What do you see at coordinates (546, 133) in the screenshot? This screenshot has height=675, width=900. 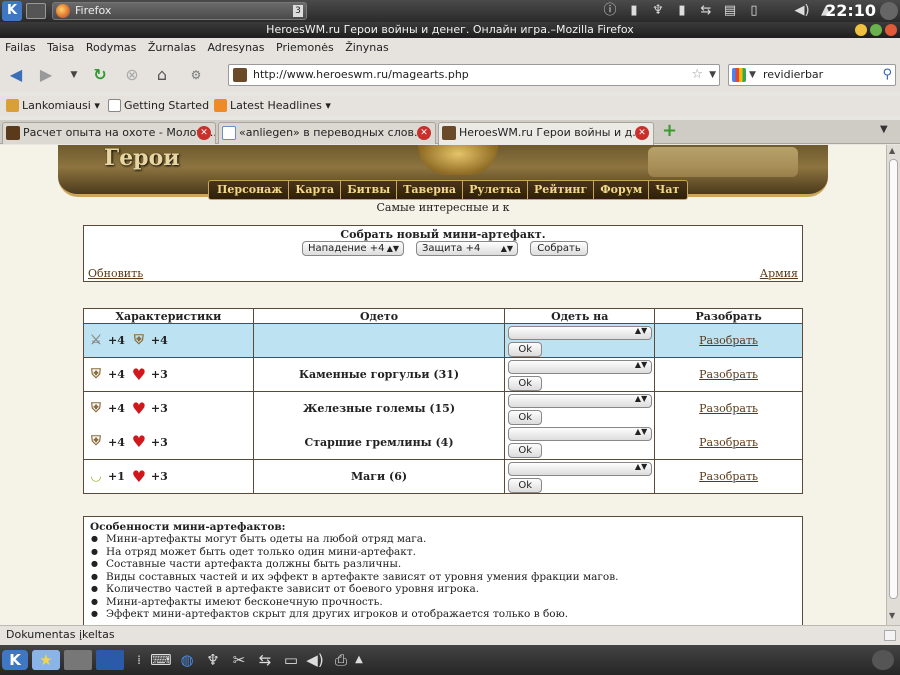 I see `tab-heroeswm: HeroesWM.ru Герои войны и д... ✕` at bounding box center [546, 133].